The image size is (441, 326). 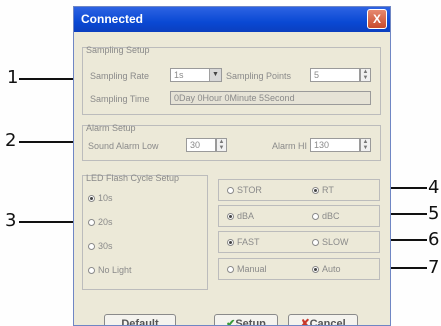 What do you see at coordinates (11, 220) in the screenshot?
I see `callout-3: 3` at bounding box center [11, 220].